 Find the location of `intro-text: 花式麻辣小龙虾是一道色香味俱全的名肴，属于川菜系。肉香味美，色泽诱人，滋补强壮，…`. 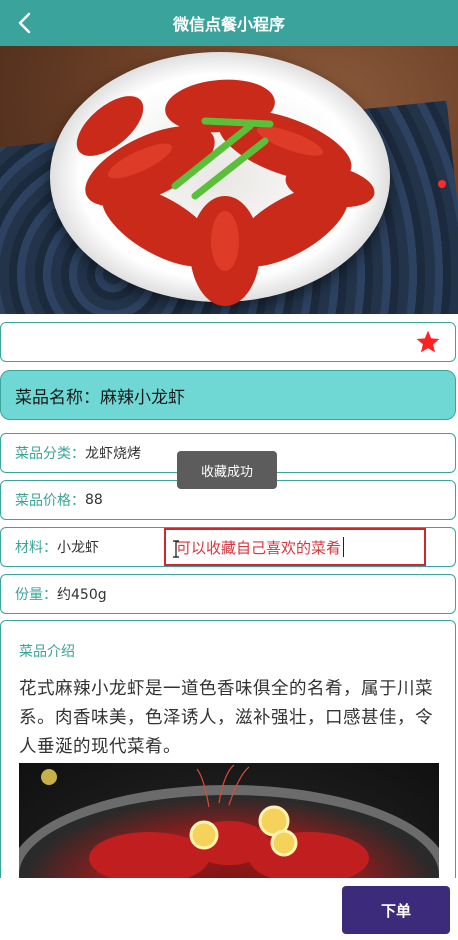

intro-text: 花式麻辣小龙虾是一道色香味俱全的名肴，属于川菜系。肉香味美，色泽诱人，滋补强壮，… is located at coordinates (226, 718).